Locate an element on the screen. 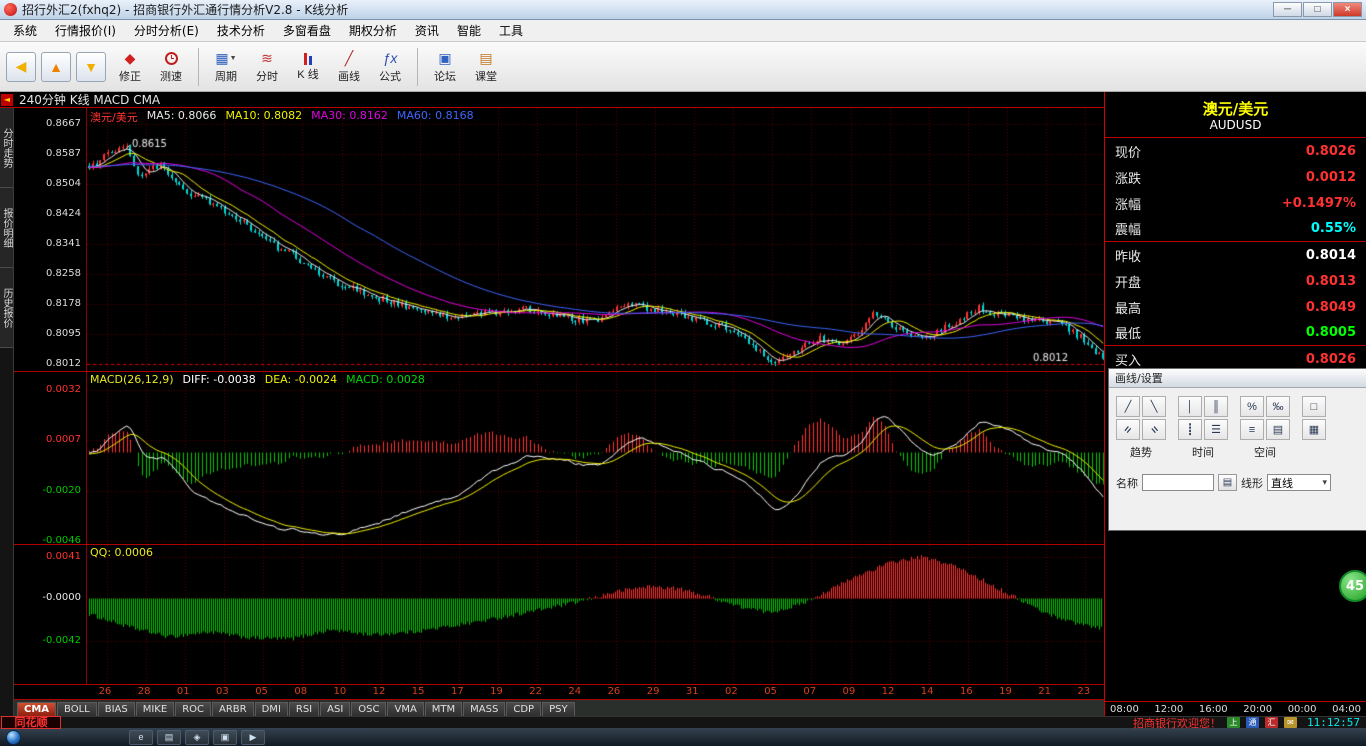 The width and height of the screenshot is (1366, 746). menu-smart: 智能 is located at coordinates (469, 30).